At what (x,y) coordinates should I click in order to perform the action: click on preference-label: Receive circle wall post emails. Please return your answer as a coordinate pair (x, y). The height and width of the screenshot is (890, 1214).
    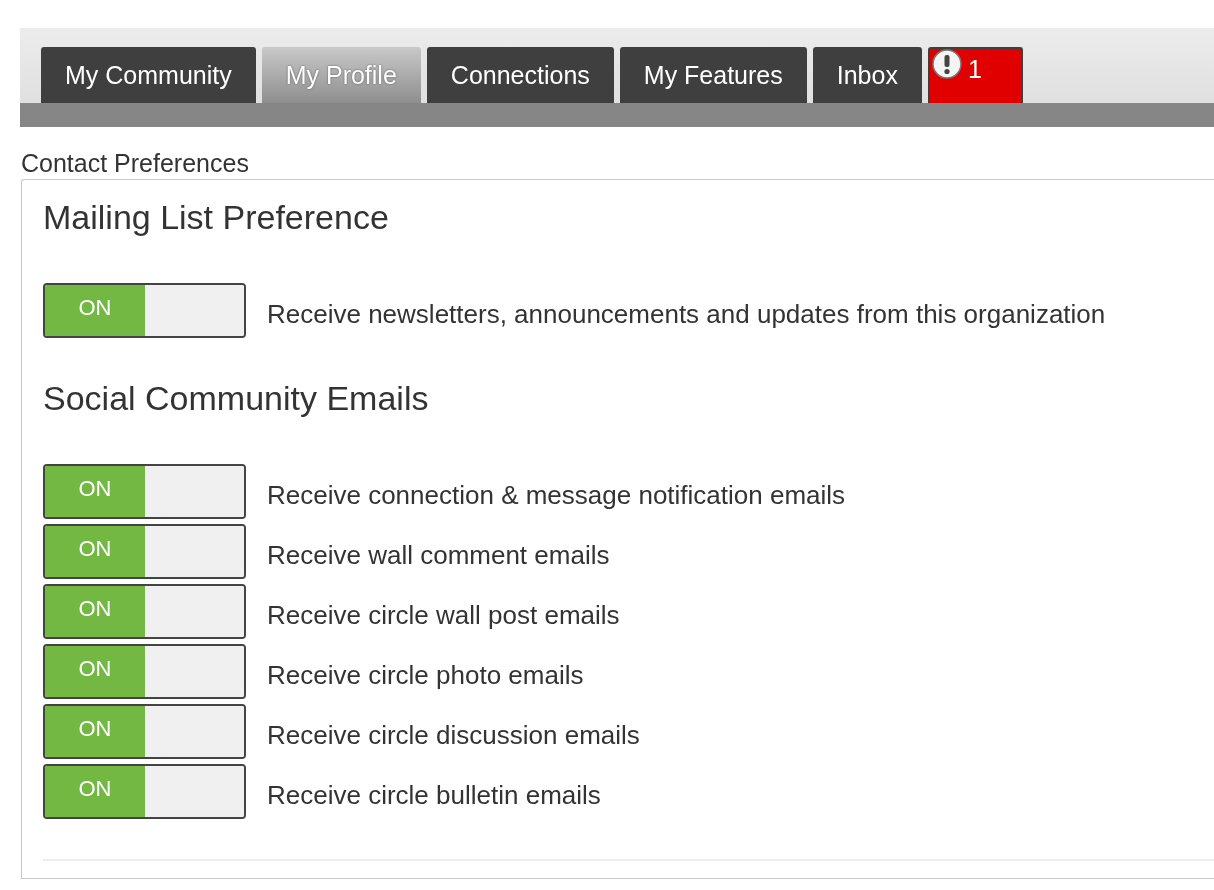
    Looking at the image, I should click on (443, 615).